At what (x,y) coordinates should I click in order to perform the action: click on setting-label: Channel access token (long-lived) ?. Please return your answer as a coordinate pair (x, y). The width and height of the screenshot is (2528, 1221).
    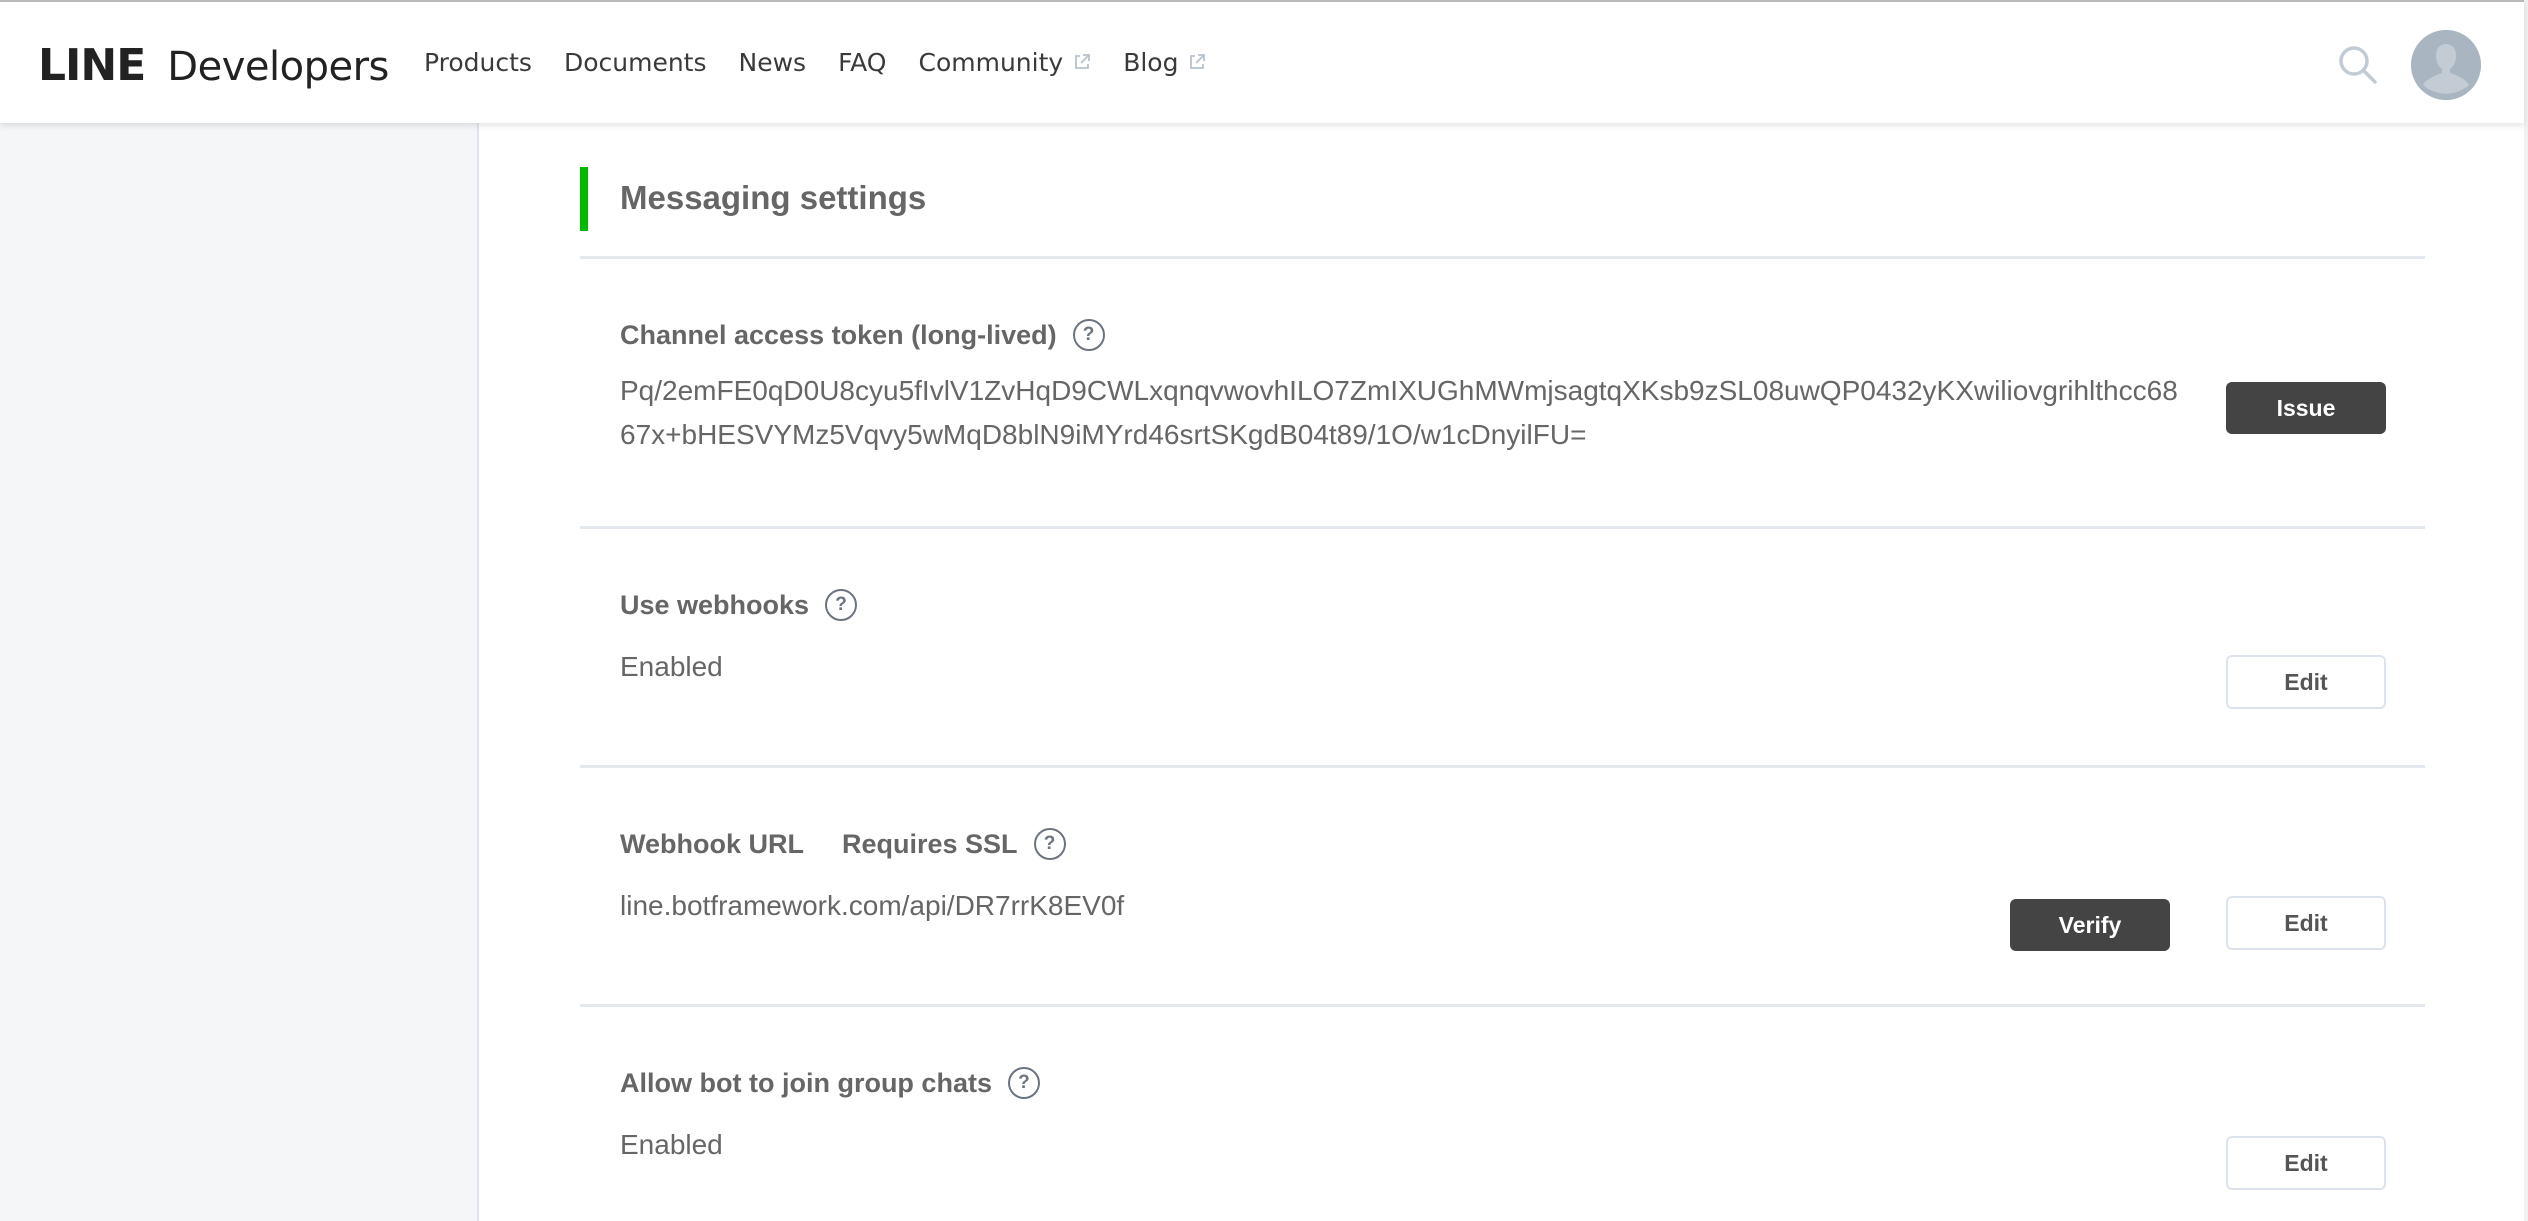
    Looking at the image, I should click on (862, 335).